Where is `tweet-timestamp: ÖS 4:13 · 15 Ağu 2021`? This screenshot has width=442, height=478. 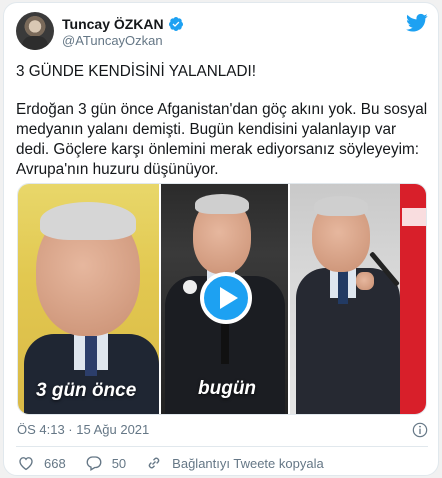
tweet-timestamp: ÖS 4:13 · 15 Ağu 2021 is located at coordinates (83, 429).